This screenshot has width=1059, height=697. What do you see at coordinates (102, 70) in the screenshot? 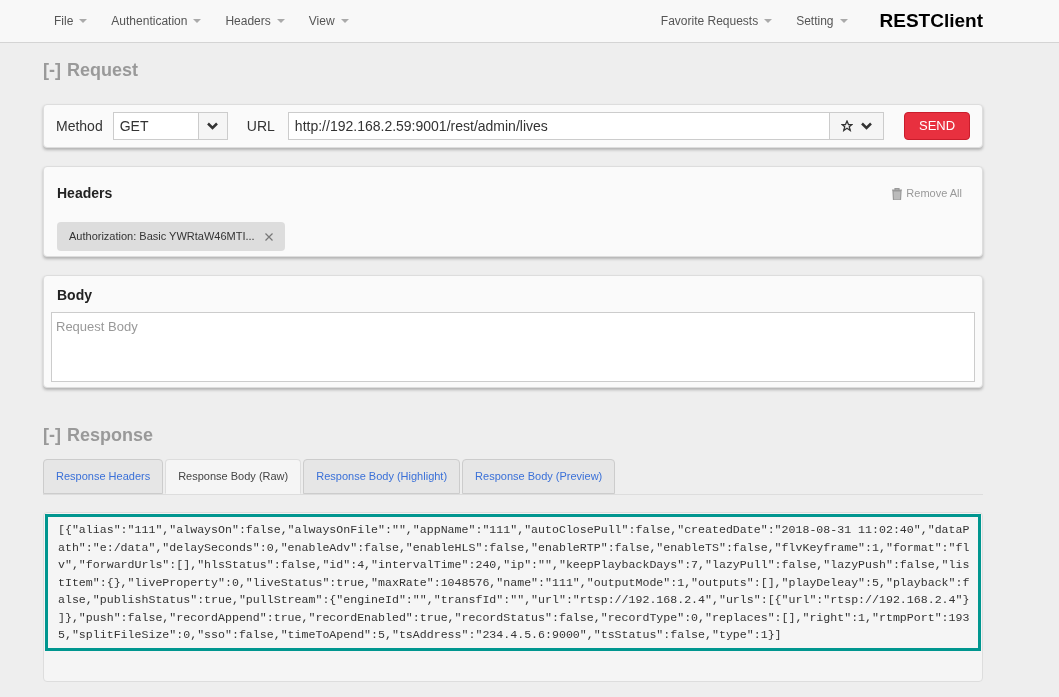
I see `section-title: Request` at bounding box center [102, 70].